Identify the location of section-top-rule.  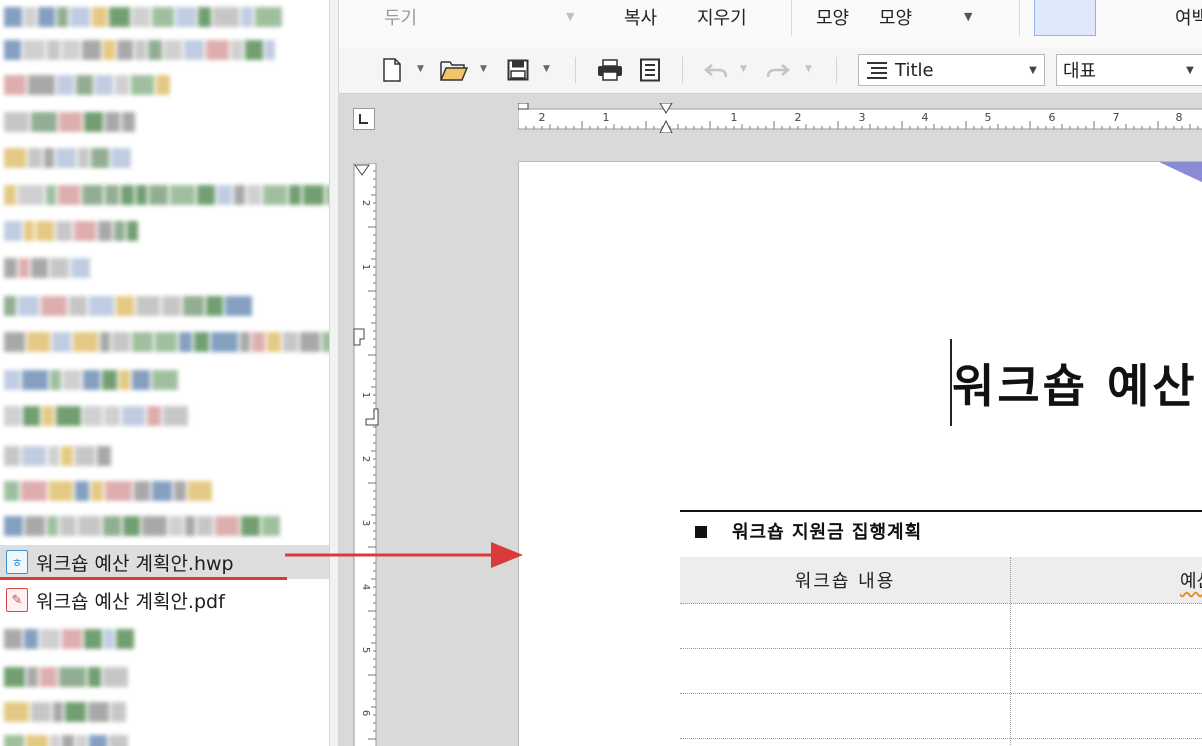
(941, 511).